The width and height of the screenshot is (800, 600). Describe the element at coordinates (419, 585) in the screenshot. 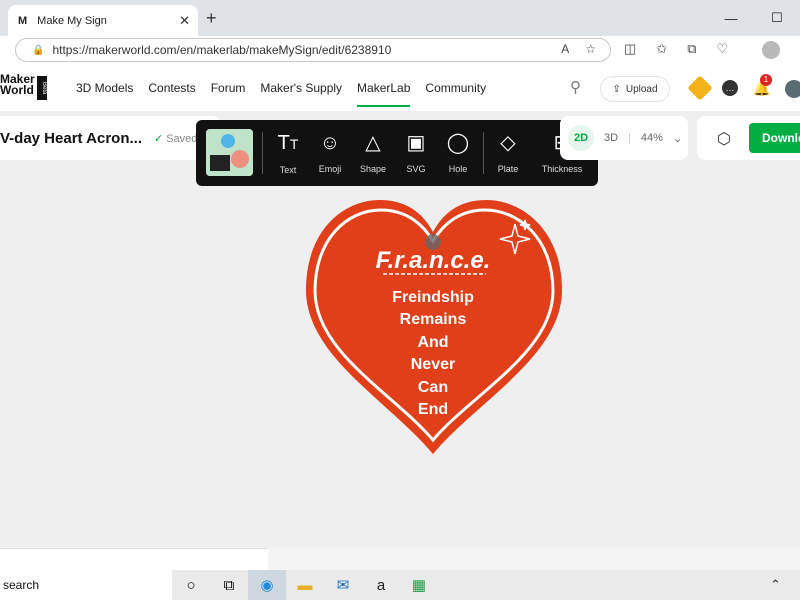

I see `sheets-app-icon: ▦` at that location.